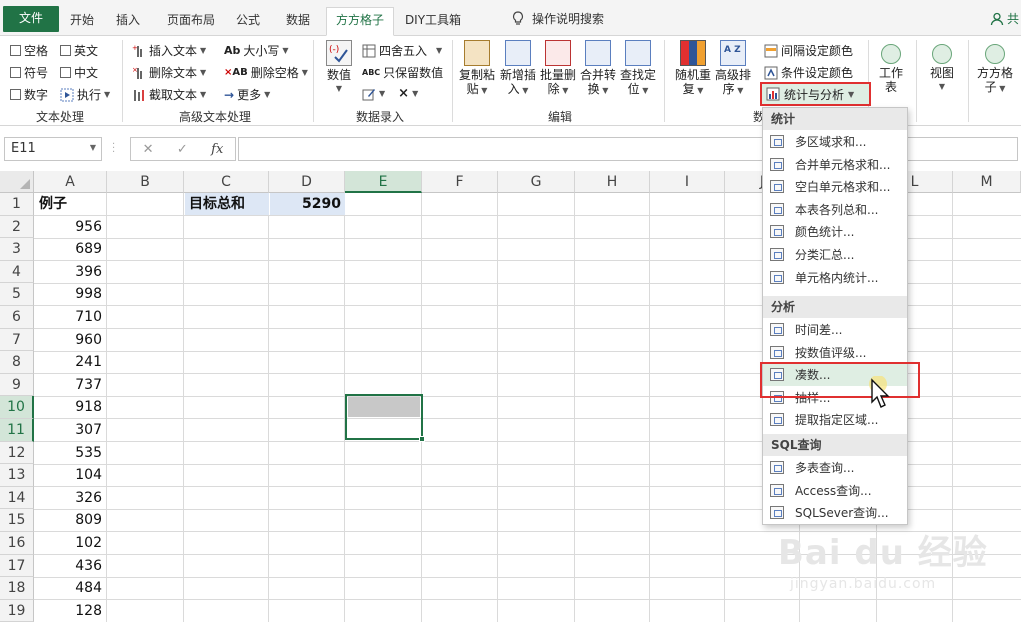 Image resolution: width=1021 pixels, height=622 pixels. I want to click on stat-analysis-button: 统计与分析 ▼, so click(815, 94).